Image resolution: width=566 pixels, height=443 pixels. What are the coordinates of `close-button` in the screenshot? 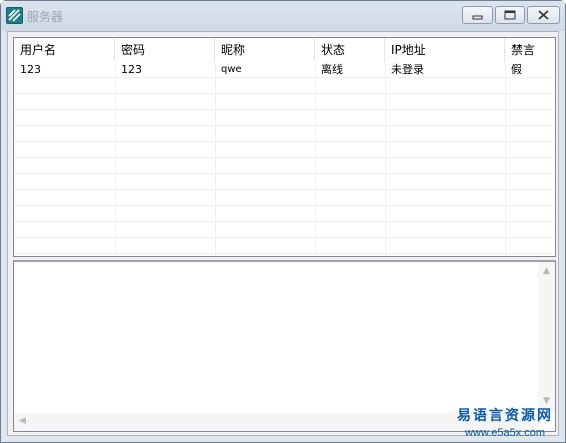 It's located at (543, 15).